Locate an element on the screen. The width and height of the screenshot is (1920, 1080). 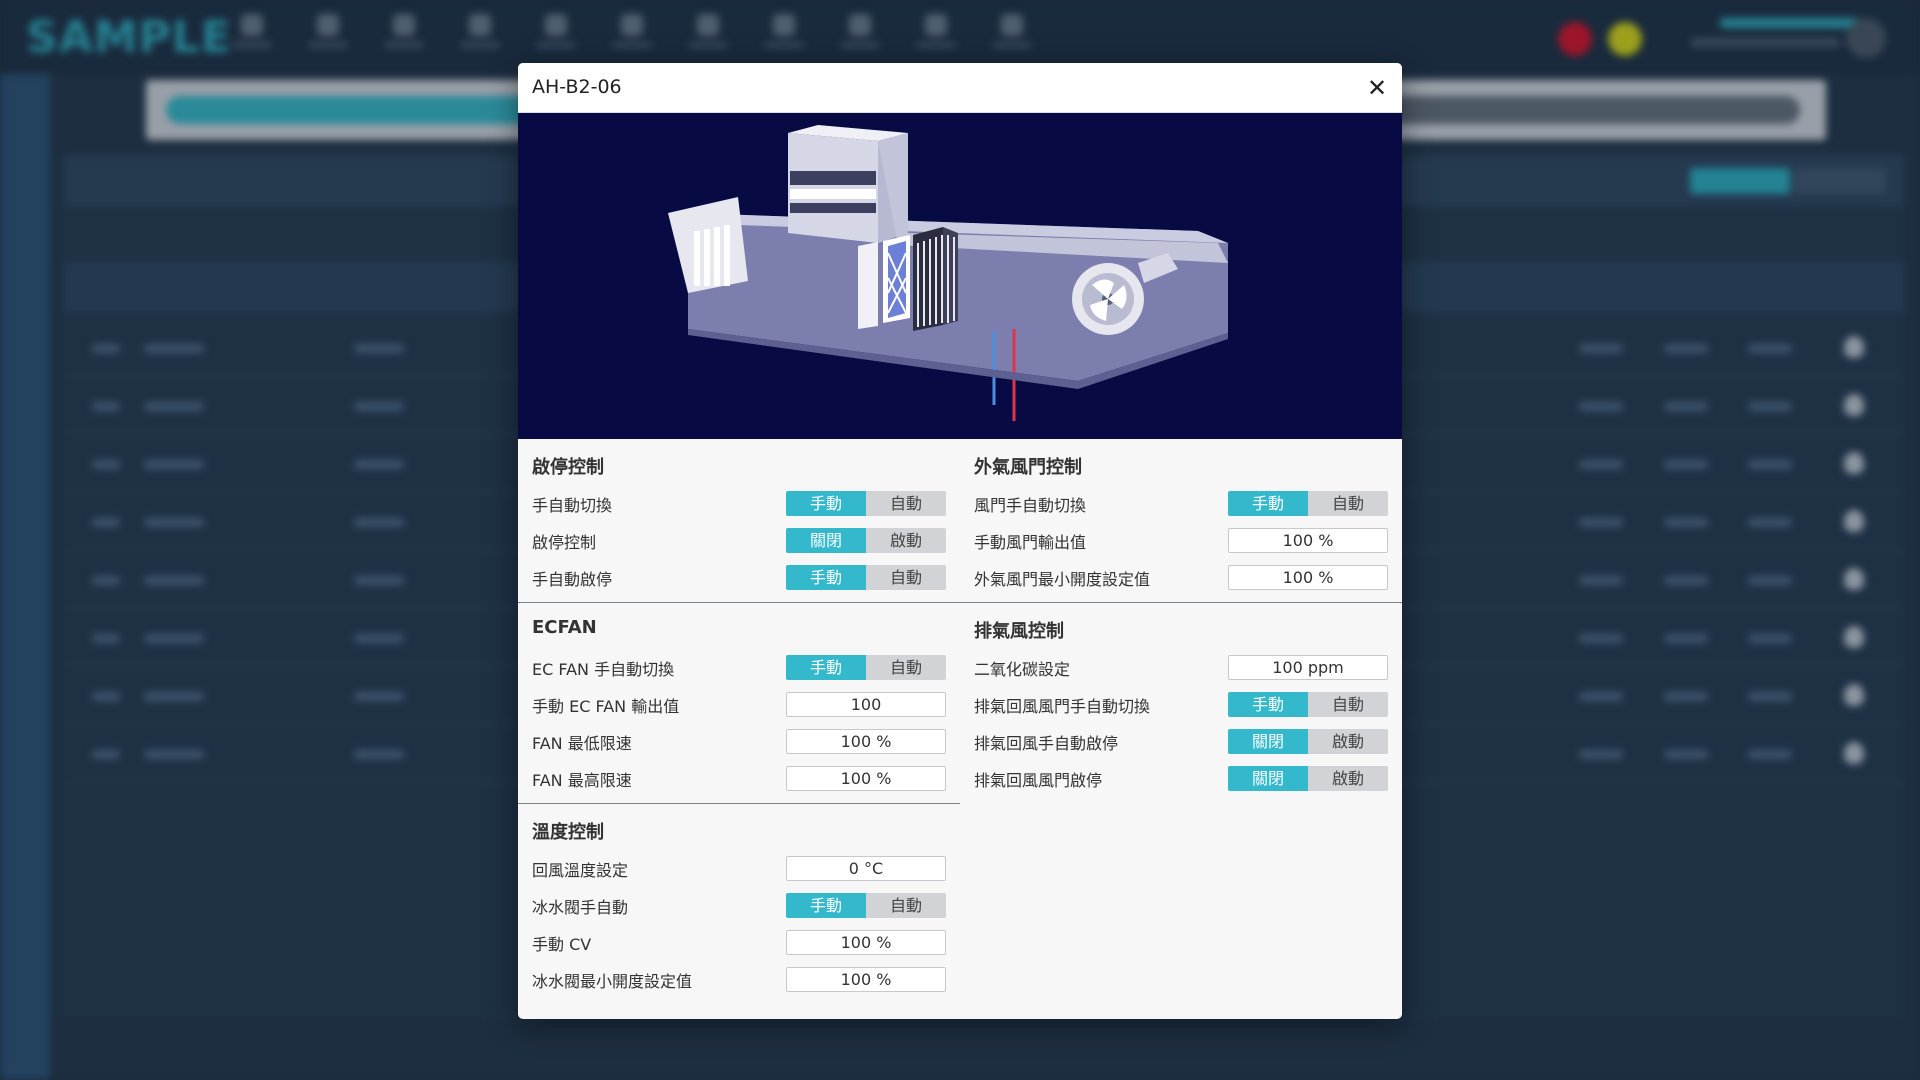
section-start-stop: 啟停控制 手自動切換 手動 自動 啟停控制 關閉 啟動 手自動啟停 手動 自動 is located at coordinates (739, 517).